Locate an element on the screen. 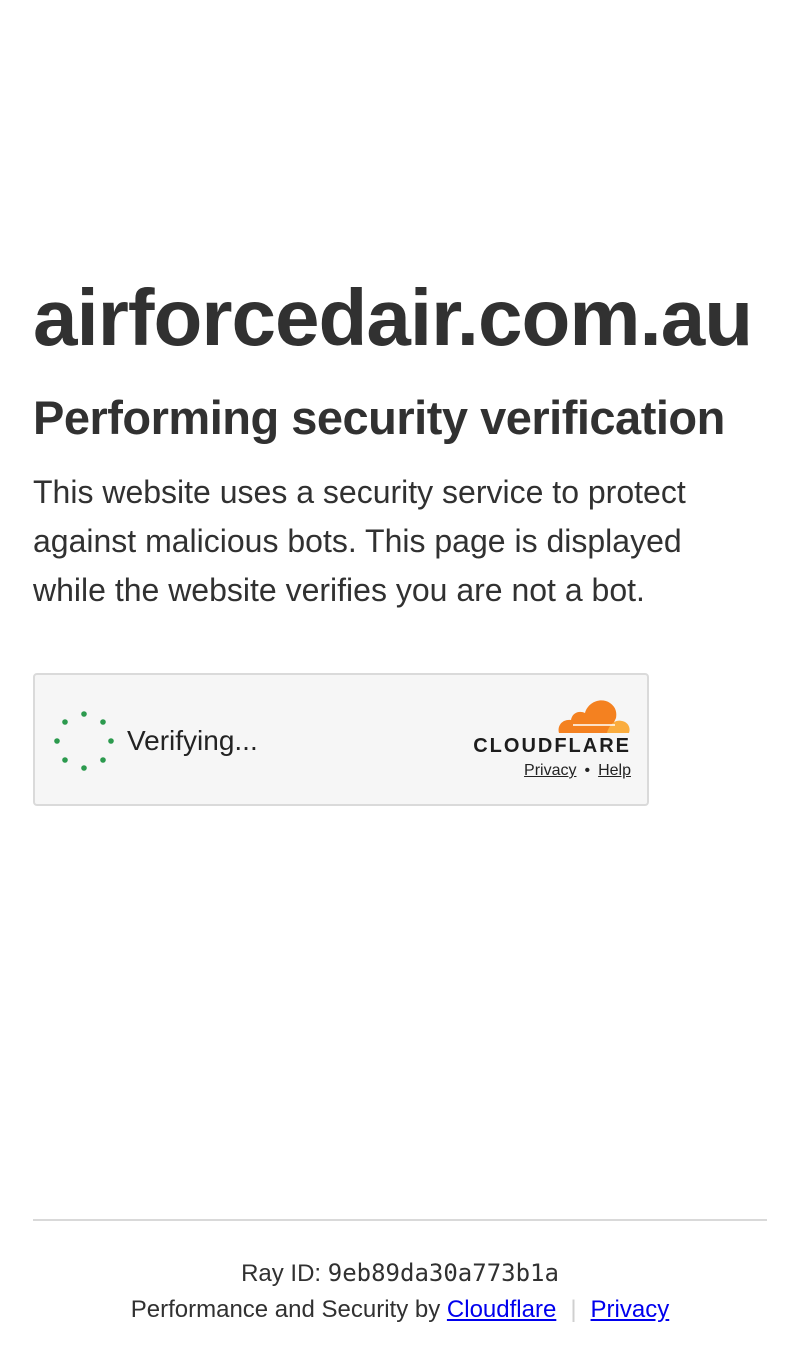 This screenshot has height=1362, width=800. ray-id-label: Ray ID: is located at coordinates (281, 1273).